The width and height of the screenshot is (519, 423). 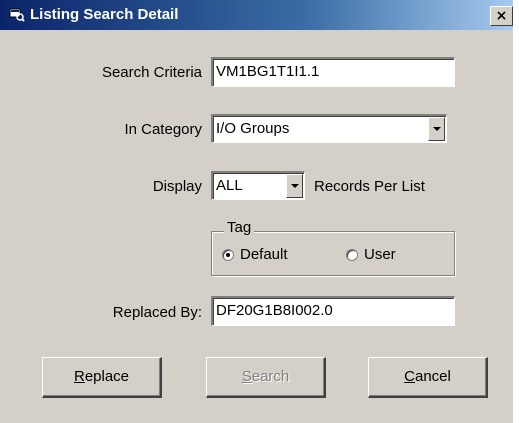 I want to click on close-icon: ×, so click(x=501, y=16).